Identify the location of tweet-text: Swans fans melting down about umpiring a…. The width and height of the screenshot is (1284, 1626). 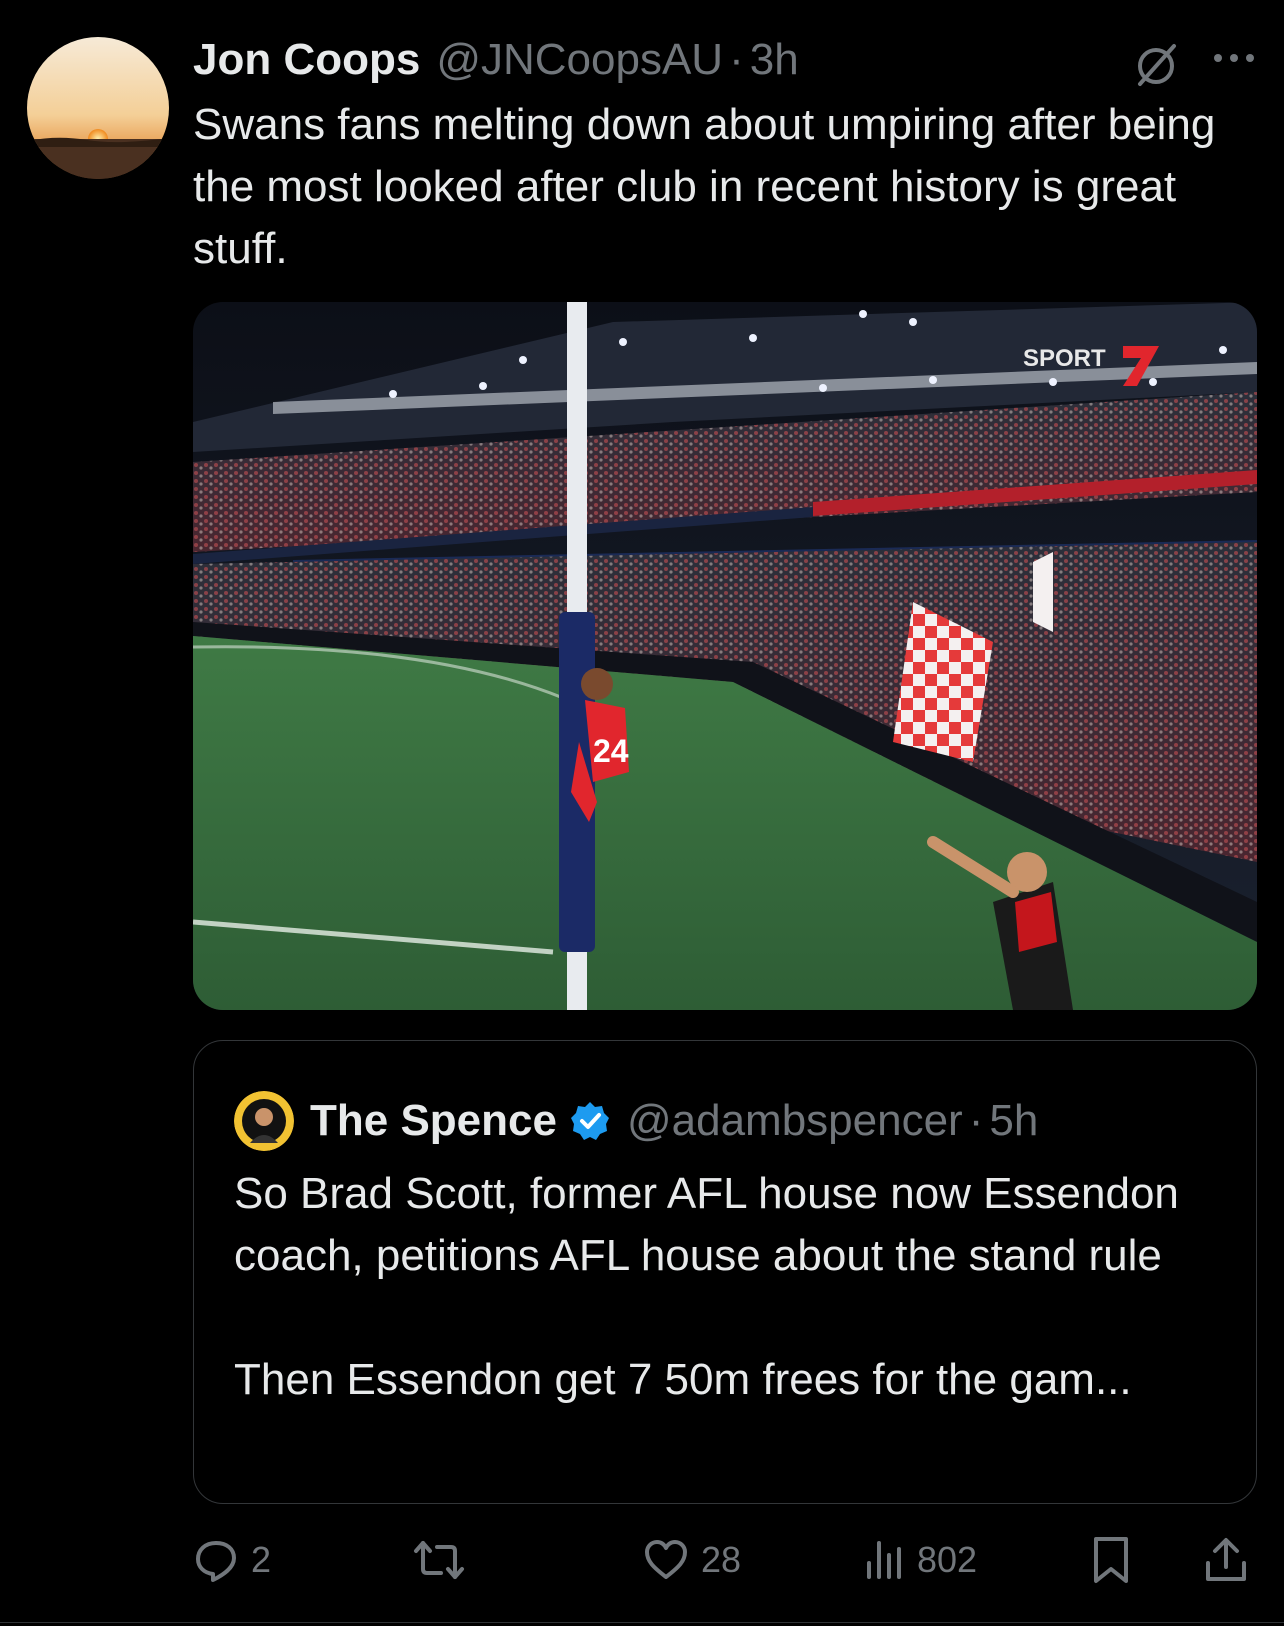
(704, 186).